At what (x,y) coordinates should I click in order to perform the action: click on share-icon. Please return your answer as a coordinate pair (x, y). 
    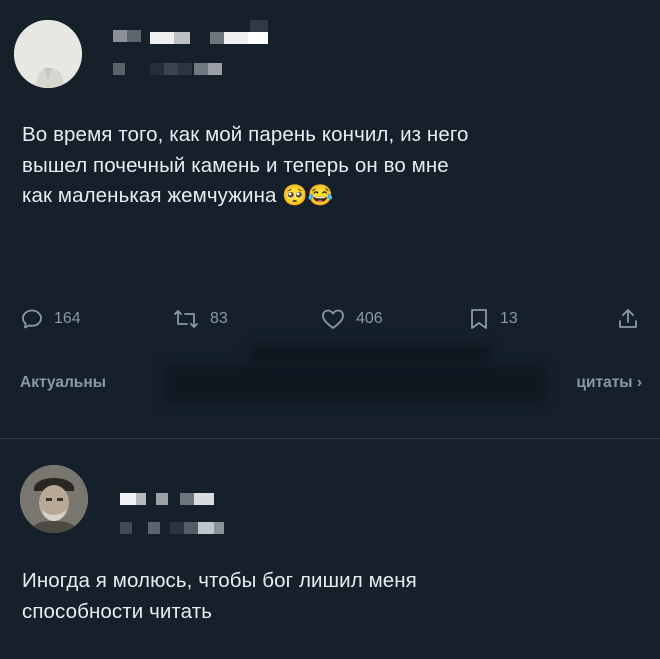
    Looking at the image, I should click on (628, 319).